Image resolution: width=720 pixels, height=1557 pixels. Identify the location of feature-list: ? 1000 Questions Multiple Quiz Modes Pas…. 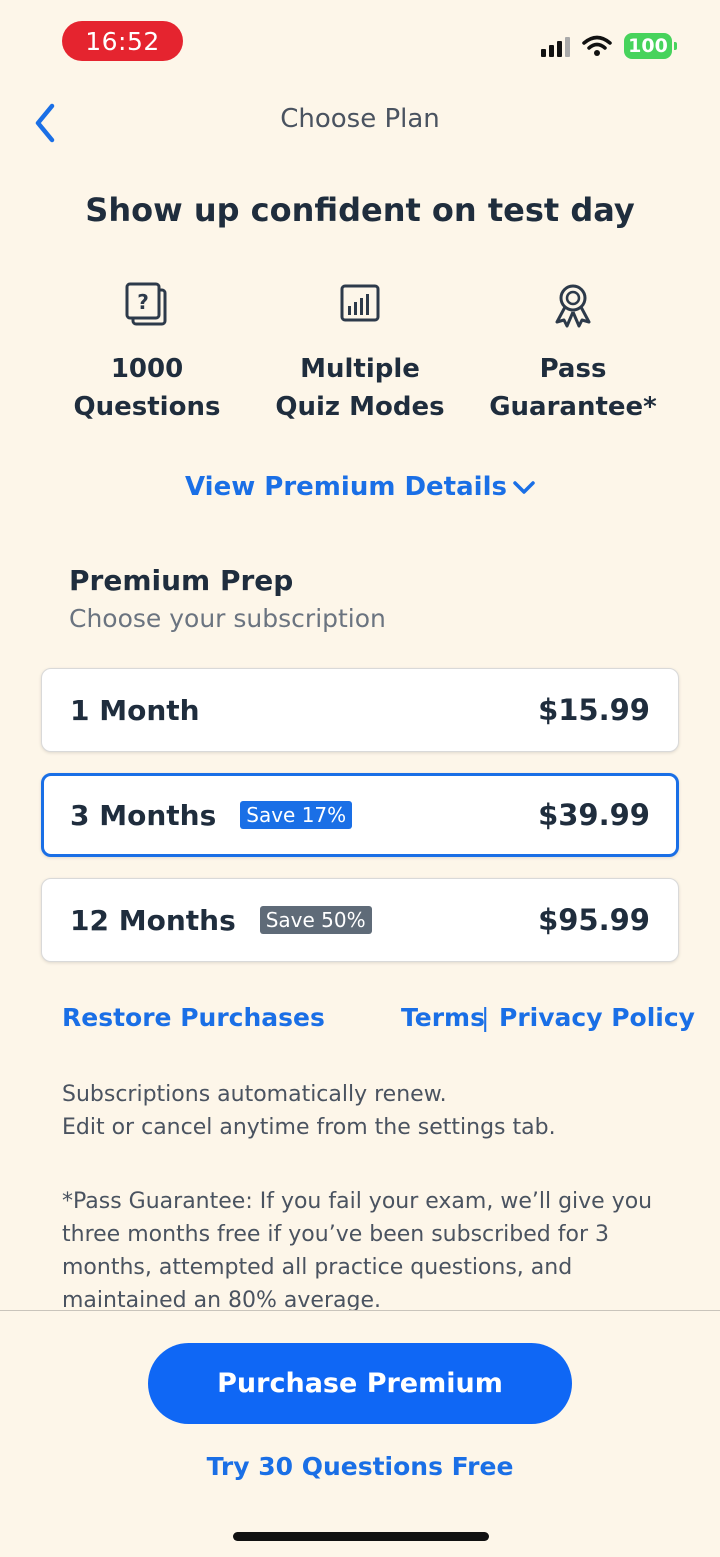
(360, 355).